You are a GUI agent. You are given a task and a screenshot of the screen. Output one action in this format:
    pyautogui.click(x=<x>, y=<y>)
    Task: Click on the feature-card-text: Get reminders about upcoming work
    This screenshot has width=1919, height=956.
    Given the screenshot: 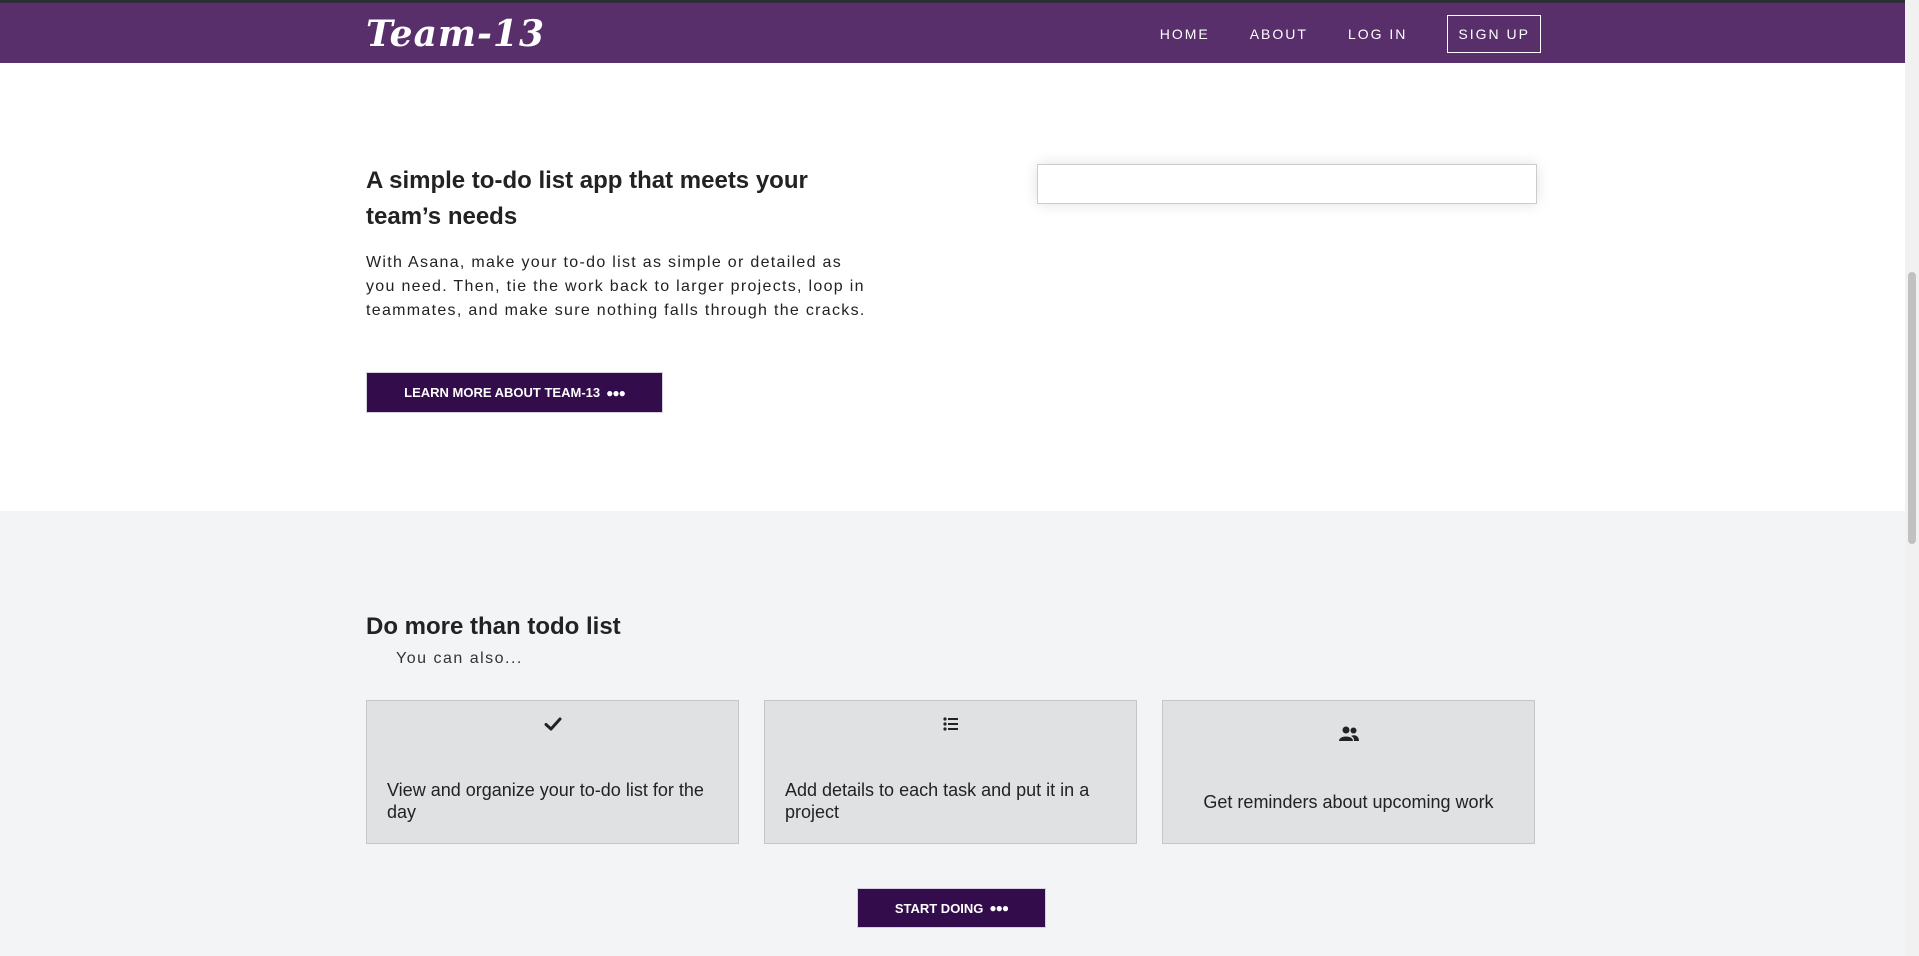 What is the action you would take?
    pyautogui.click(x=1348, y=802)
    